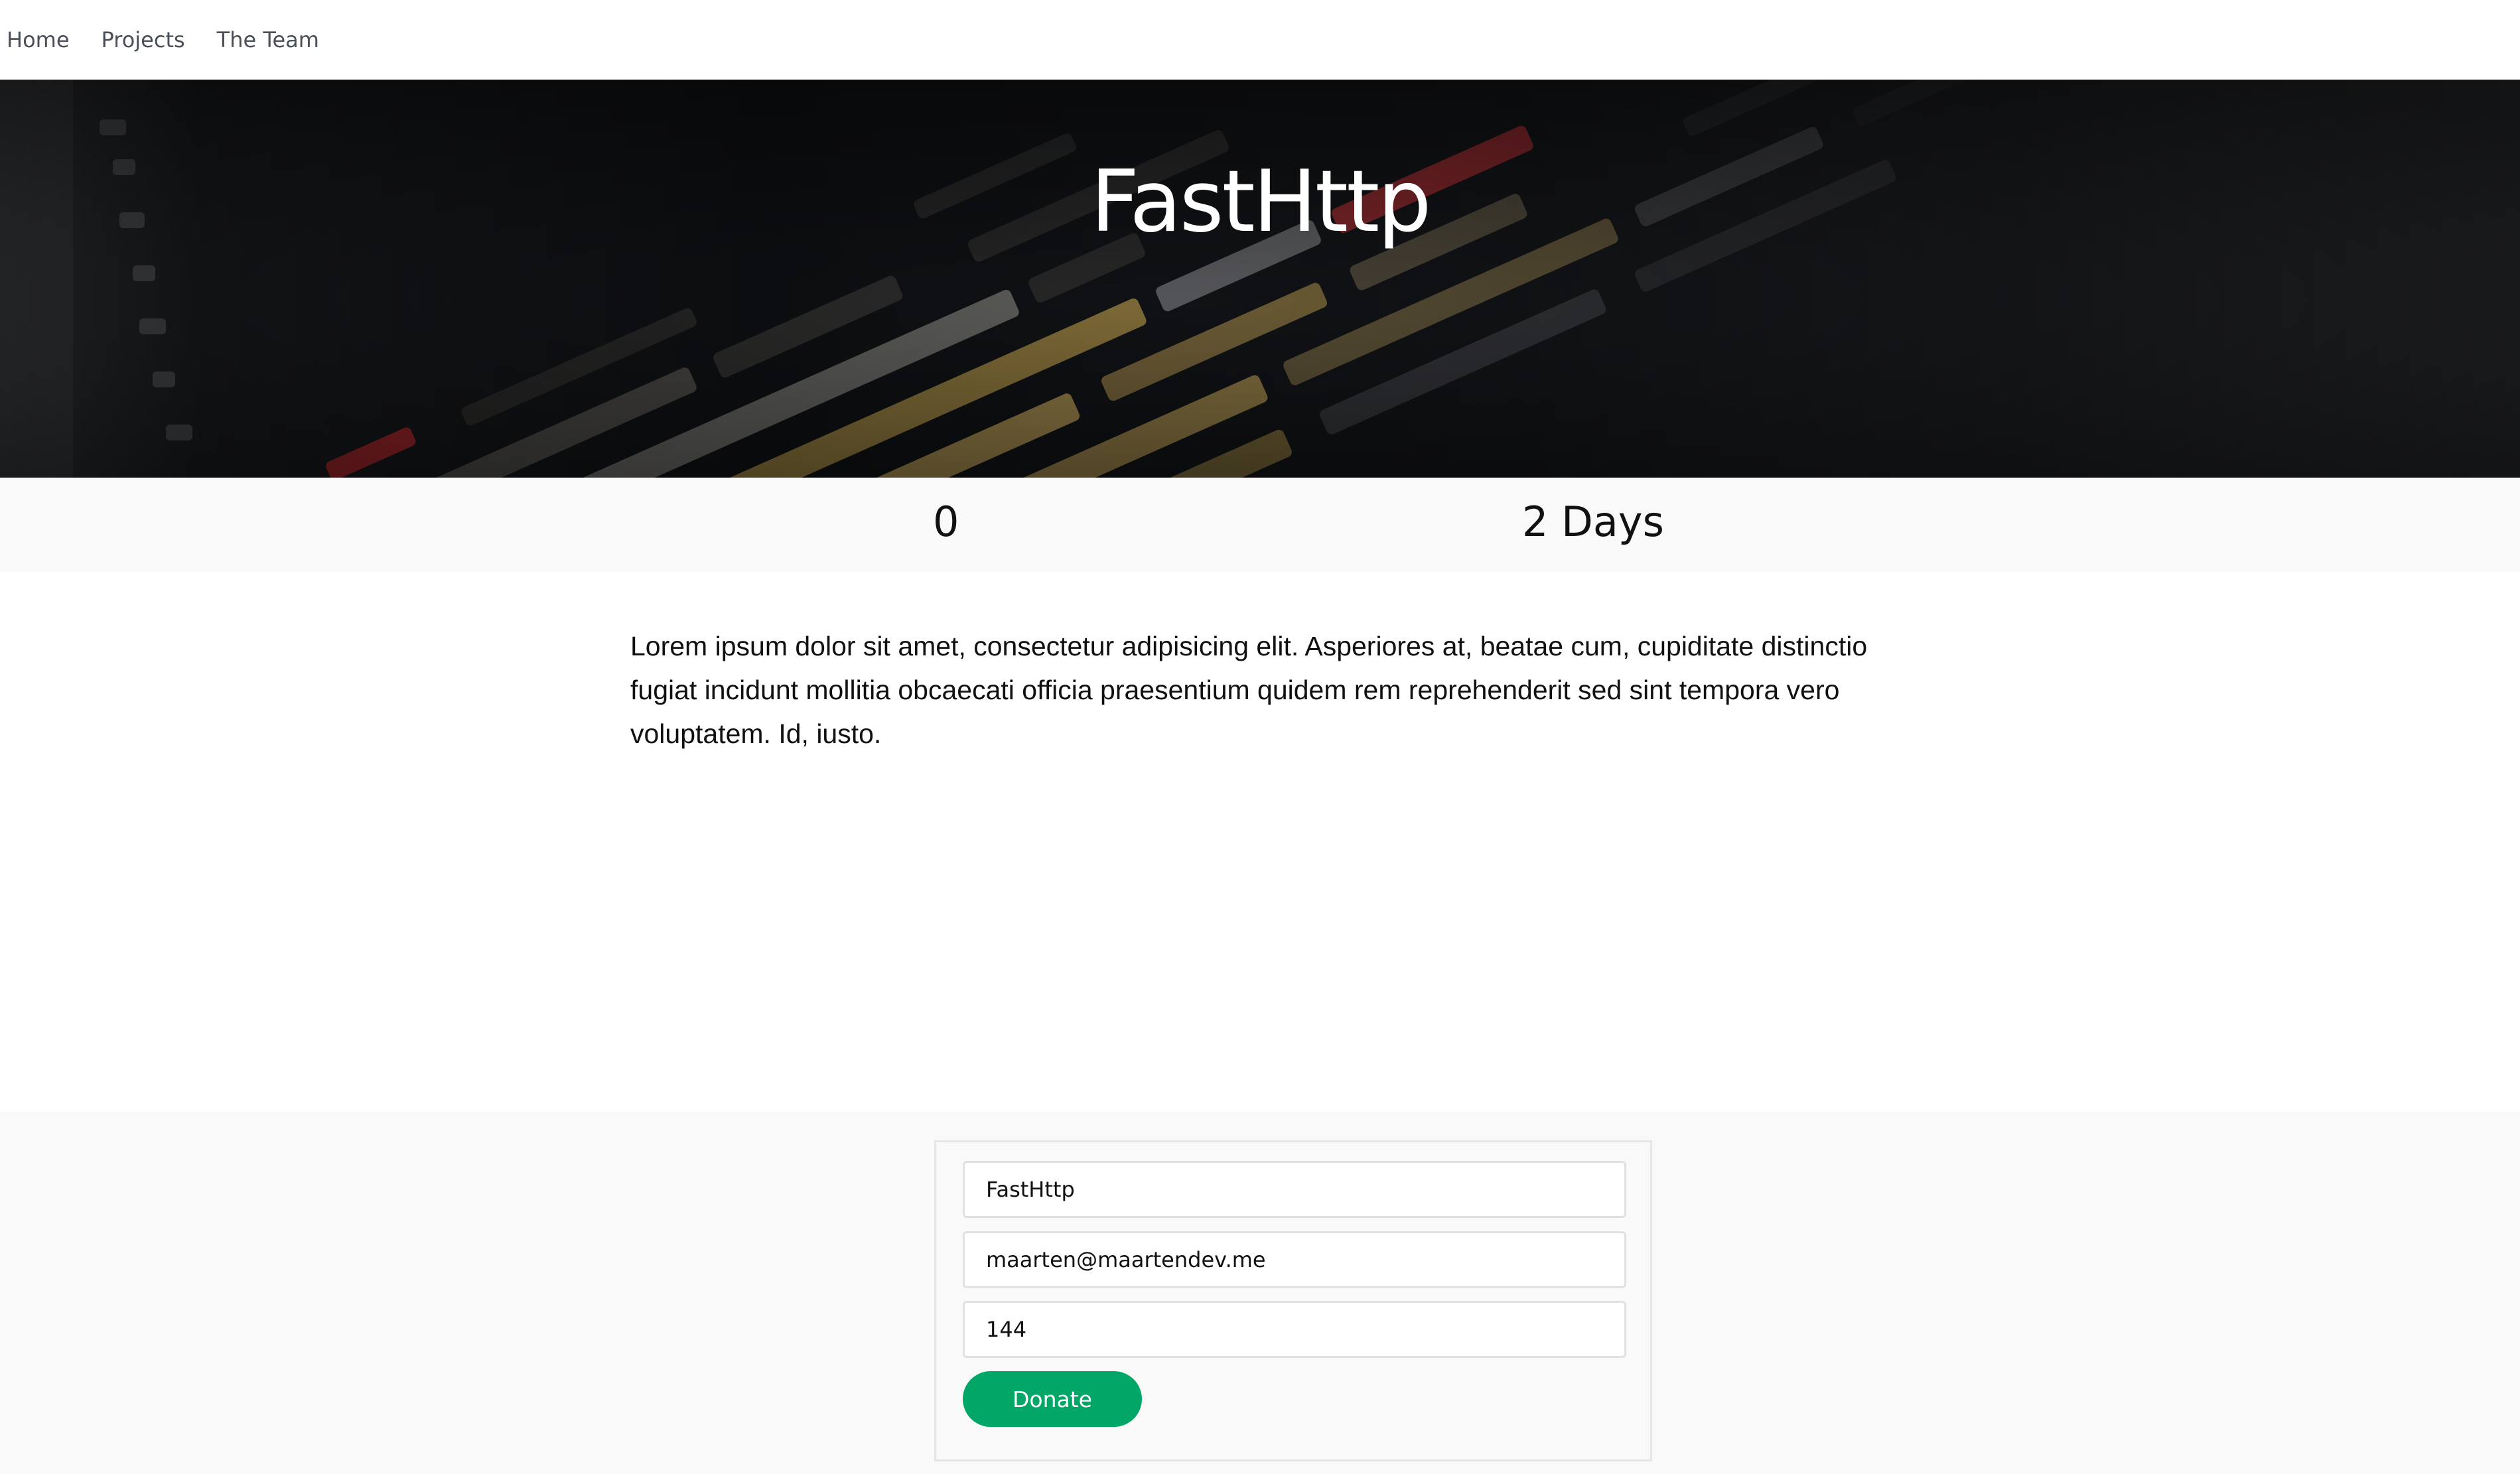 This screenshot has width=2520, height=1474. What do you see at coordinates (38, 39) in the screenshot?
I see `nav-link-home: Home` at bounding box center [38, 39].